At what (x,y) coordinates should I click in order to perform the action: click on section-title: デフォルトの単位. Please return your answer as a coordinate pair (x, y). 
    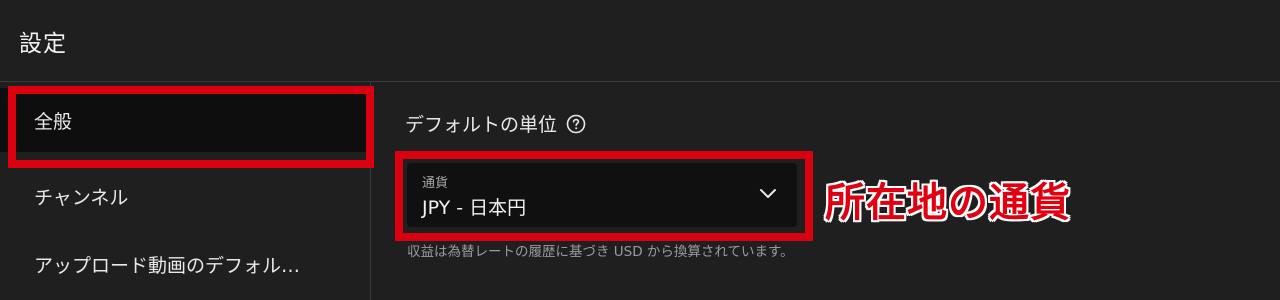
    Looking at the image, I should click on (495, 123).